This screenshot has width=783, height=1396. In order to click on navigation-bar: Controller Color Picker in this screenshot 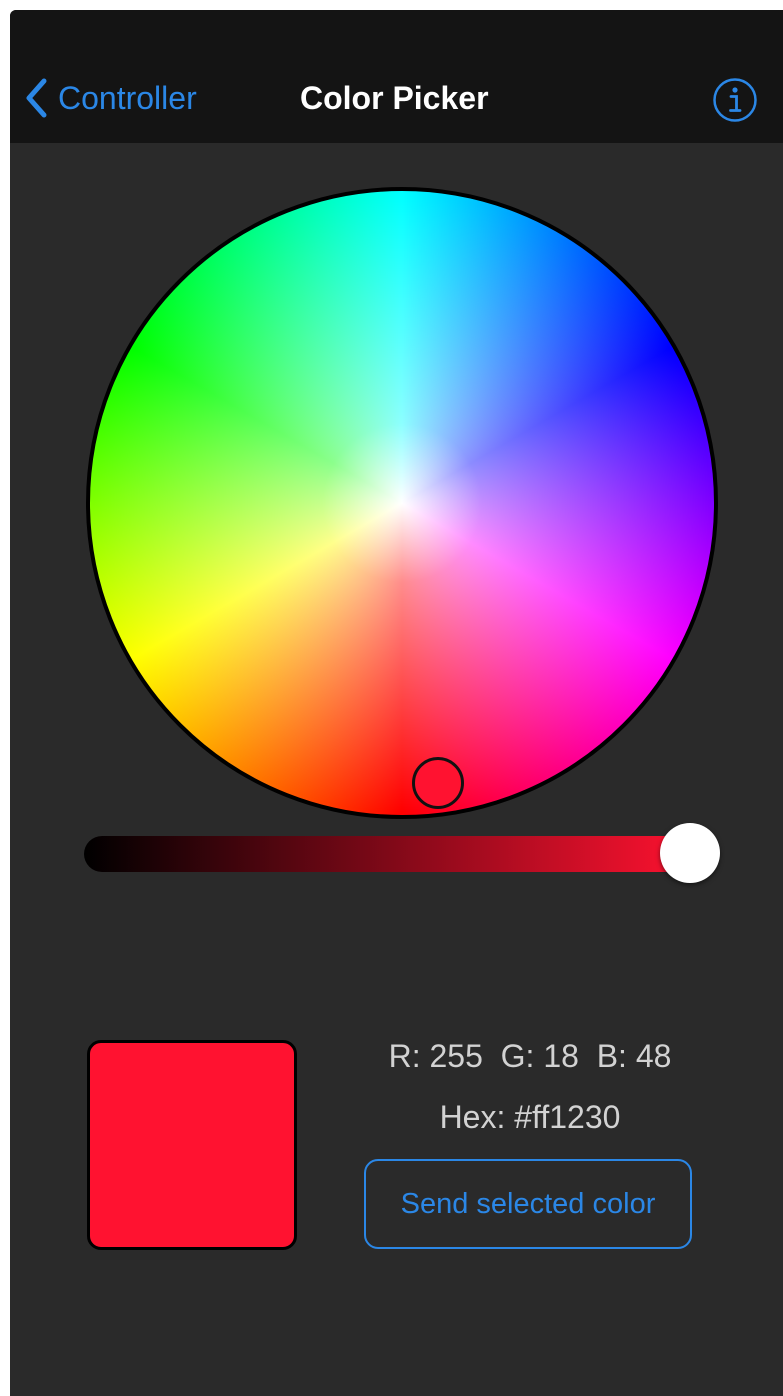, I will do `click(396, 76)`.